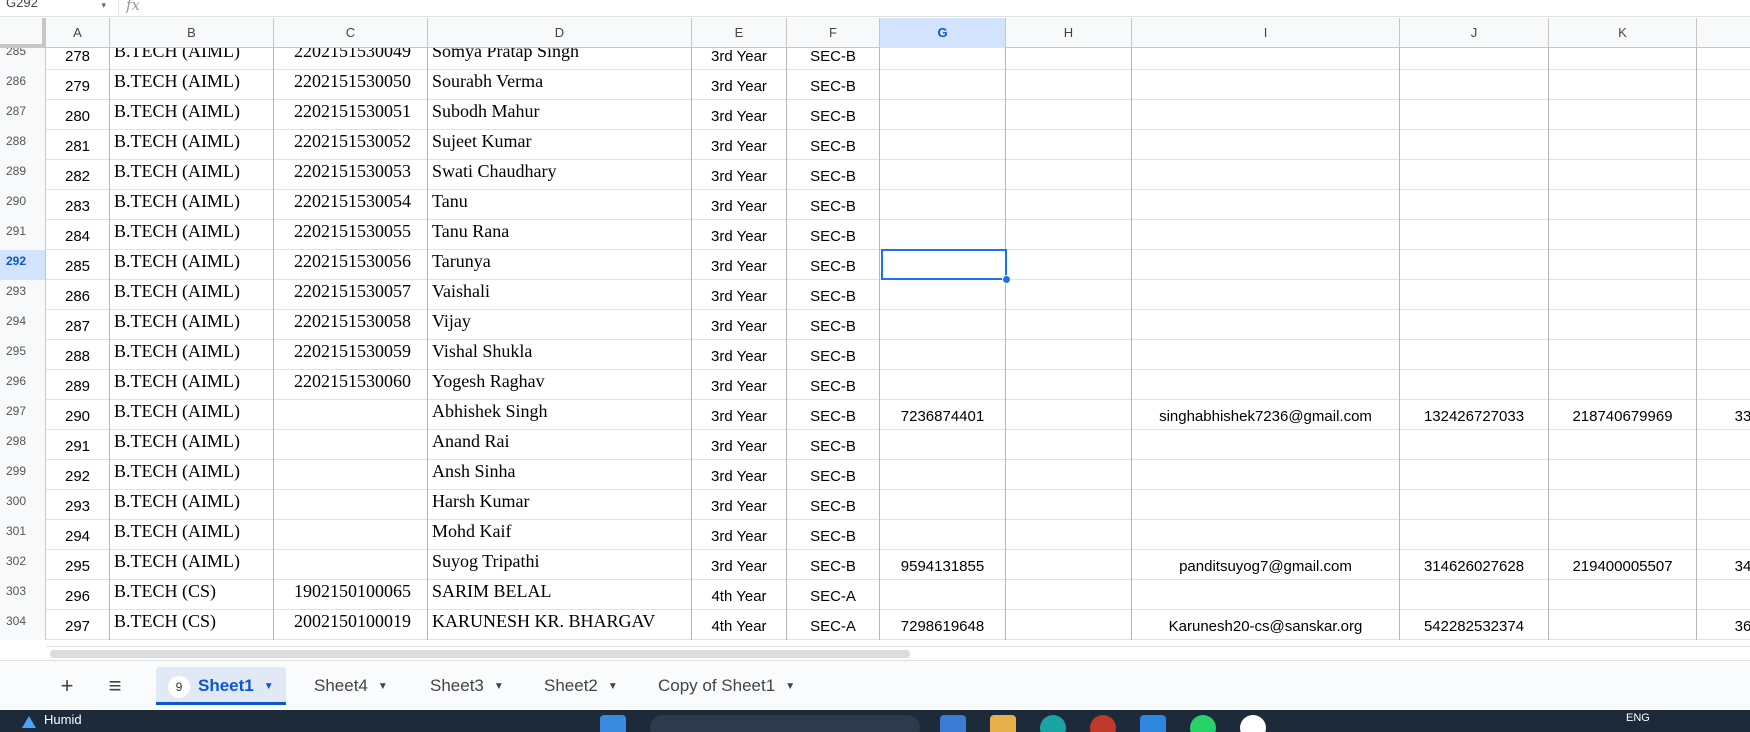 The width and height of the screenshot is (1750, 732). I want to click on cell-a: 280, so click(78, 115).